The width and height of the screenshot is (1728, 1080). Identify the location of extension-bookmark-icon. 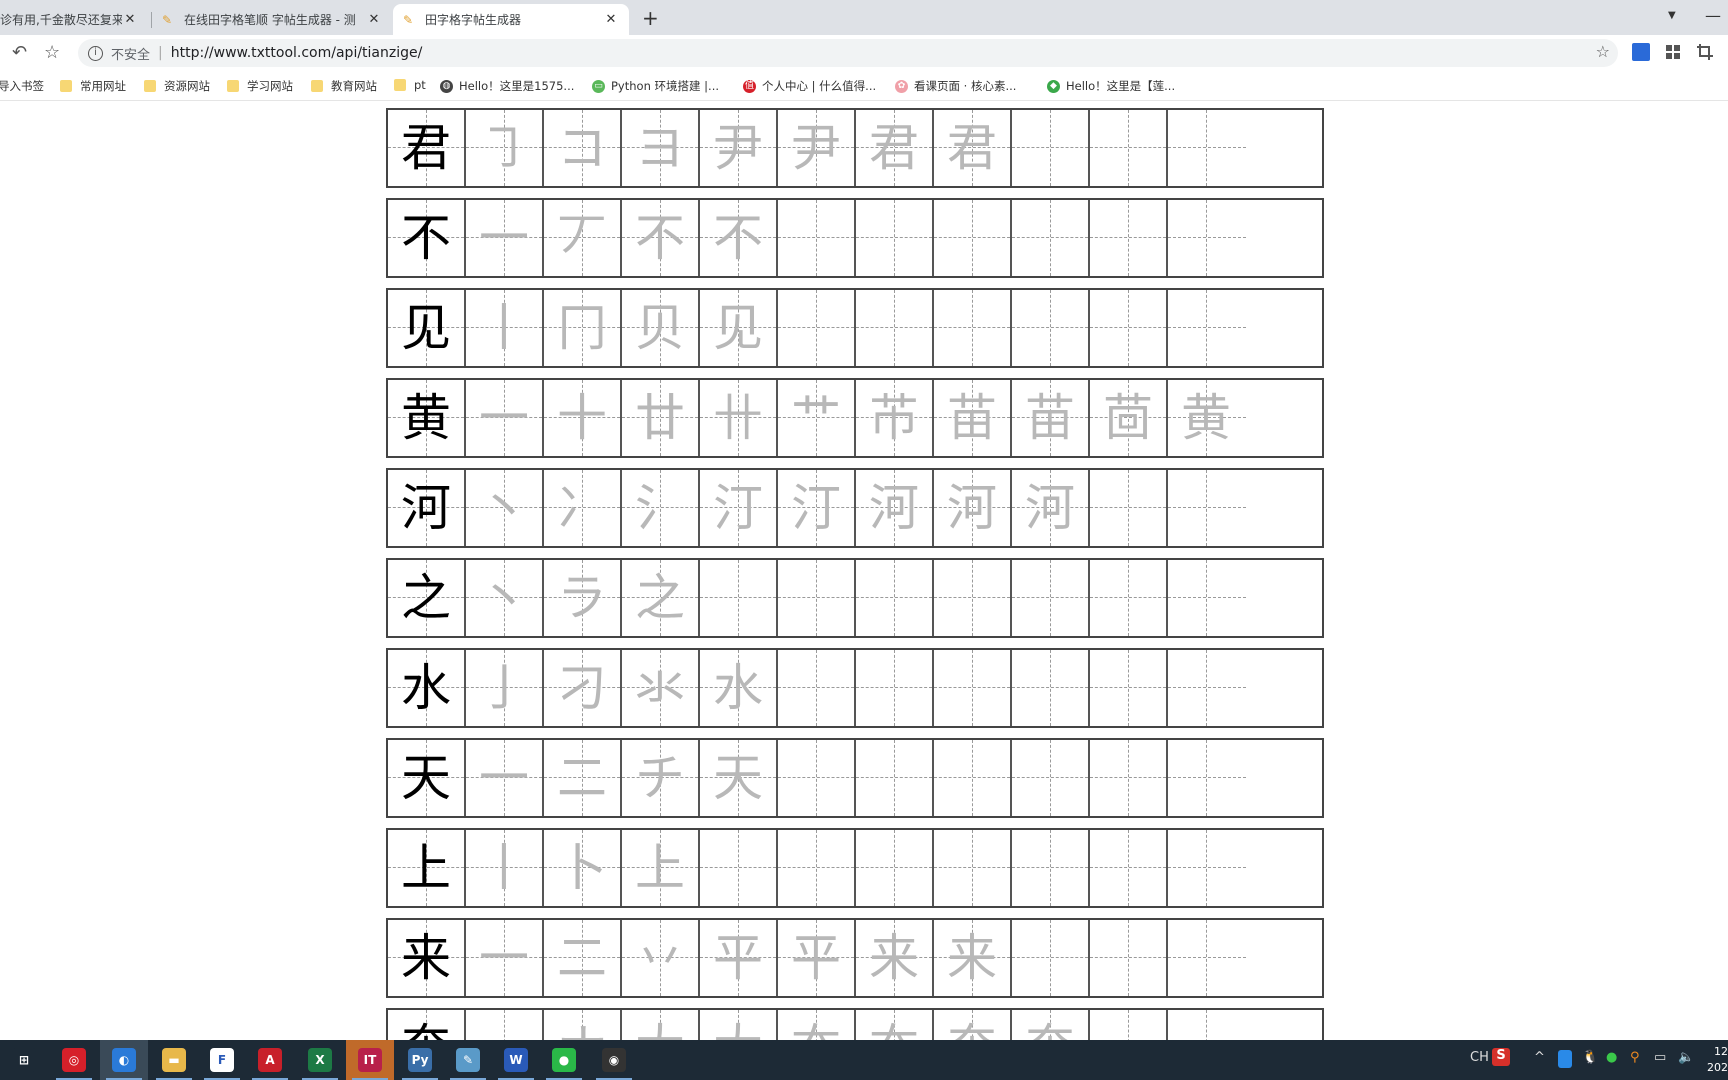
(1641, 52).